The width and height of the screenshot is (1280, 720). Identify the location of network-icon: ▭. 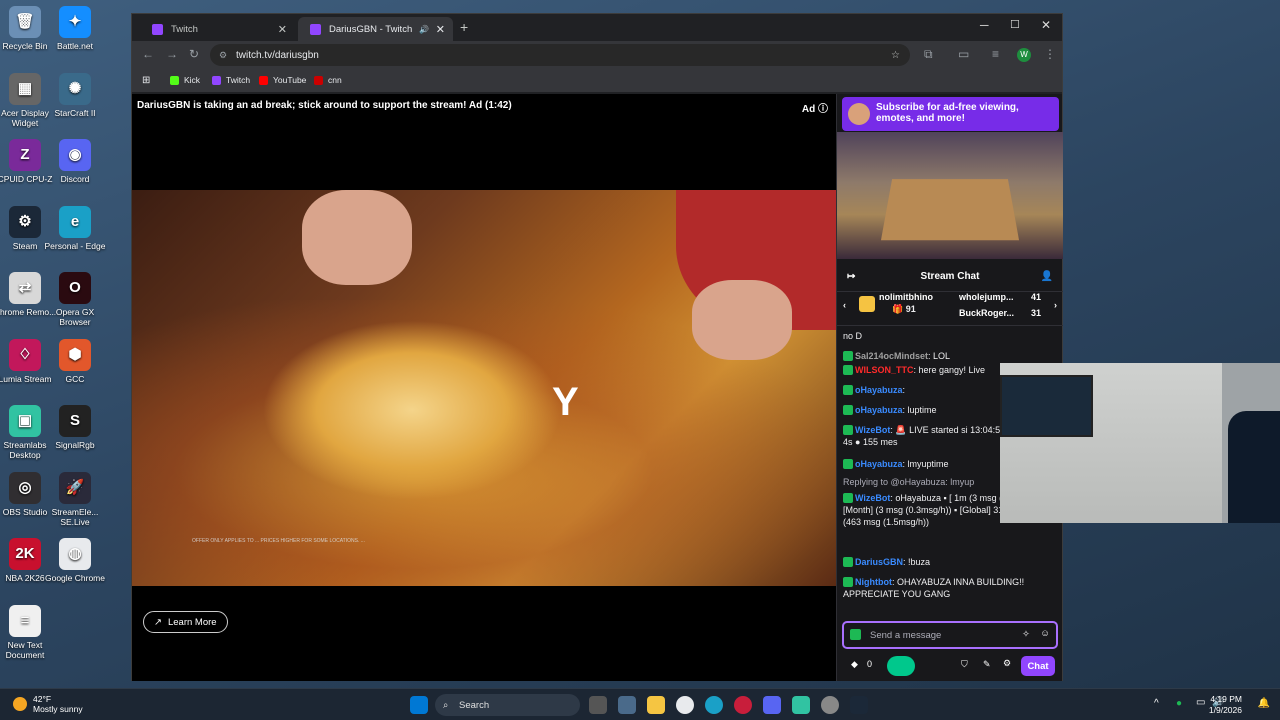
(1200, 702).